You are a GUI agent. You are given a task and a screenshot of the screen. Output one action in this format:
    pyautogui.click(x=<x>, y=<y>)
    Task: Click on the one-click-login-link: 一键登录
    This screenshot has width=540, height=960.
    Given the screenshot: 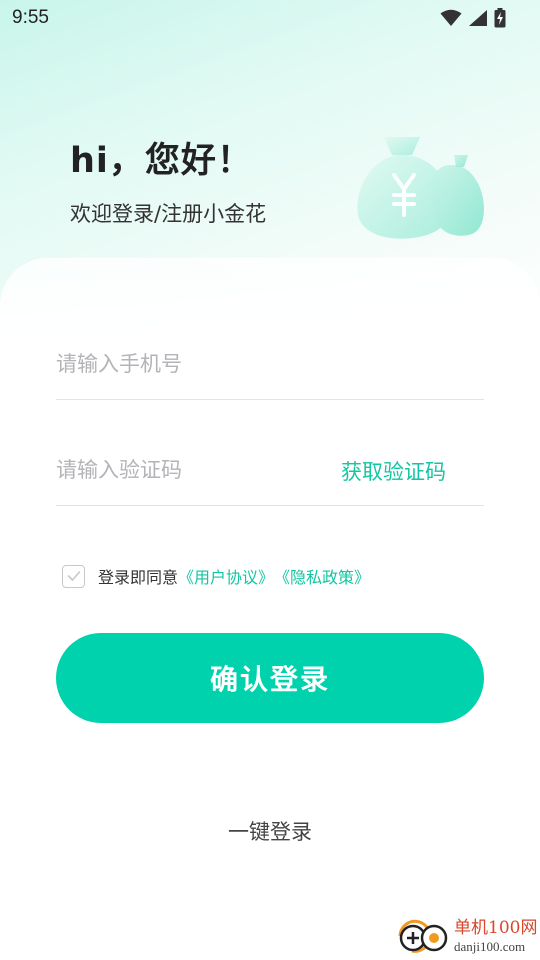 What is the action you would take?
    pyautogui.click(x=270, y=831)
    